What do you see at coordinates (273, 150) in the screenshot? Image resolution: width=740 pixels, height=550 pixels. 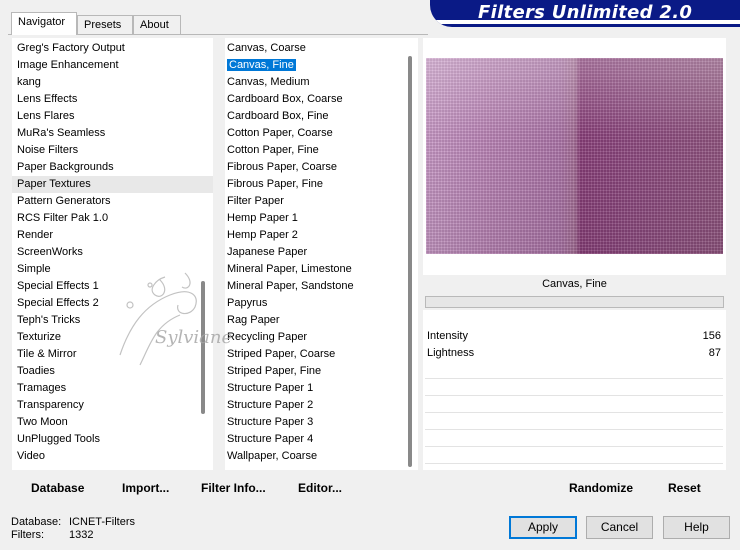 I see `filter-item-label: Cotton Paper, Fine` at bounding box center [273, 150].